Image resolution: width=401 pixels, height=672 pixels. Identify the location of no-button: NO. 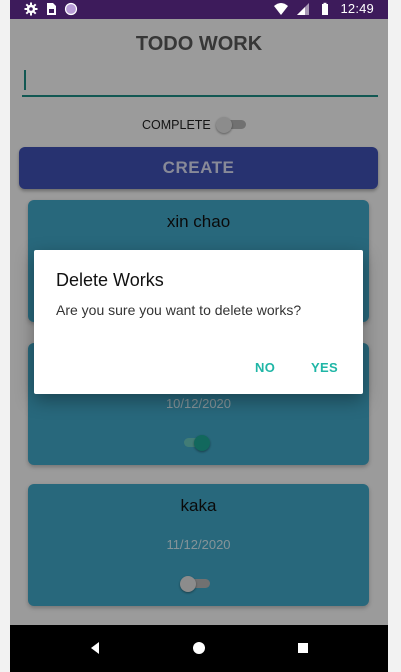
(265, 367).